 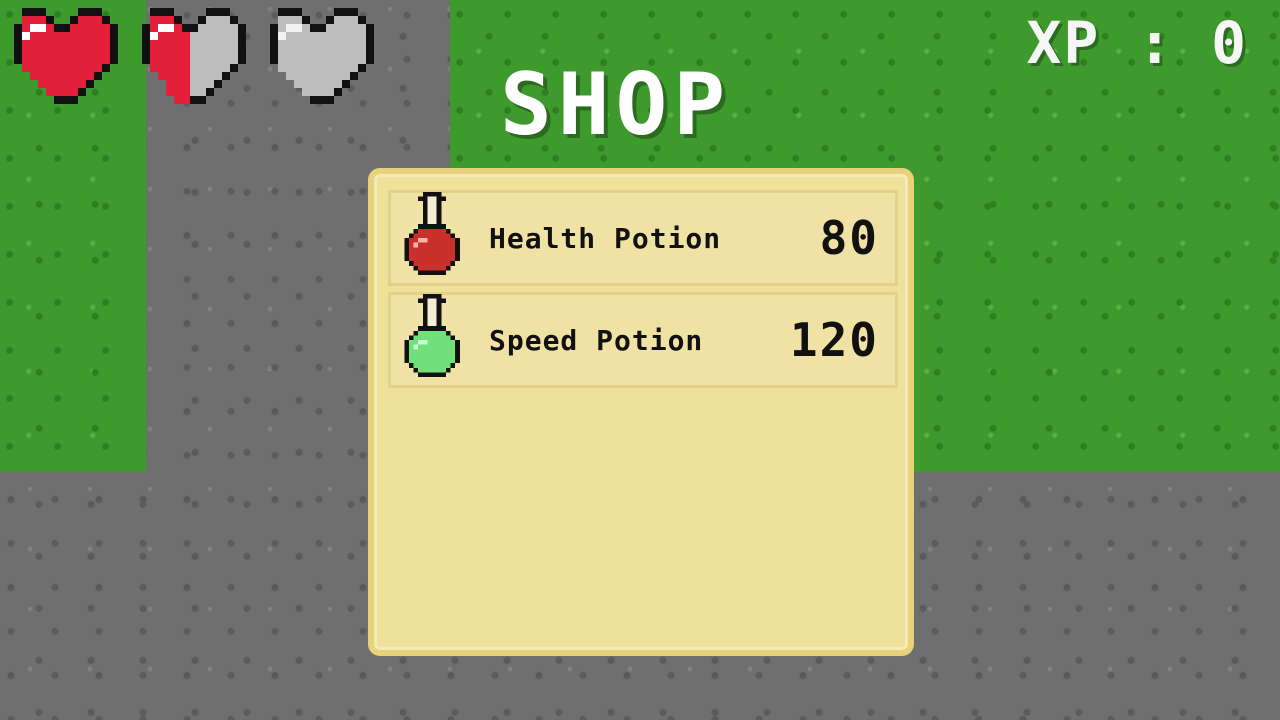 I want to click on item-name: Speed Potion, so click(x=596, y=340).